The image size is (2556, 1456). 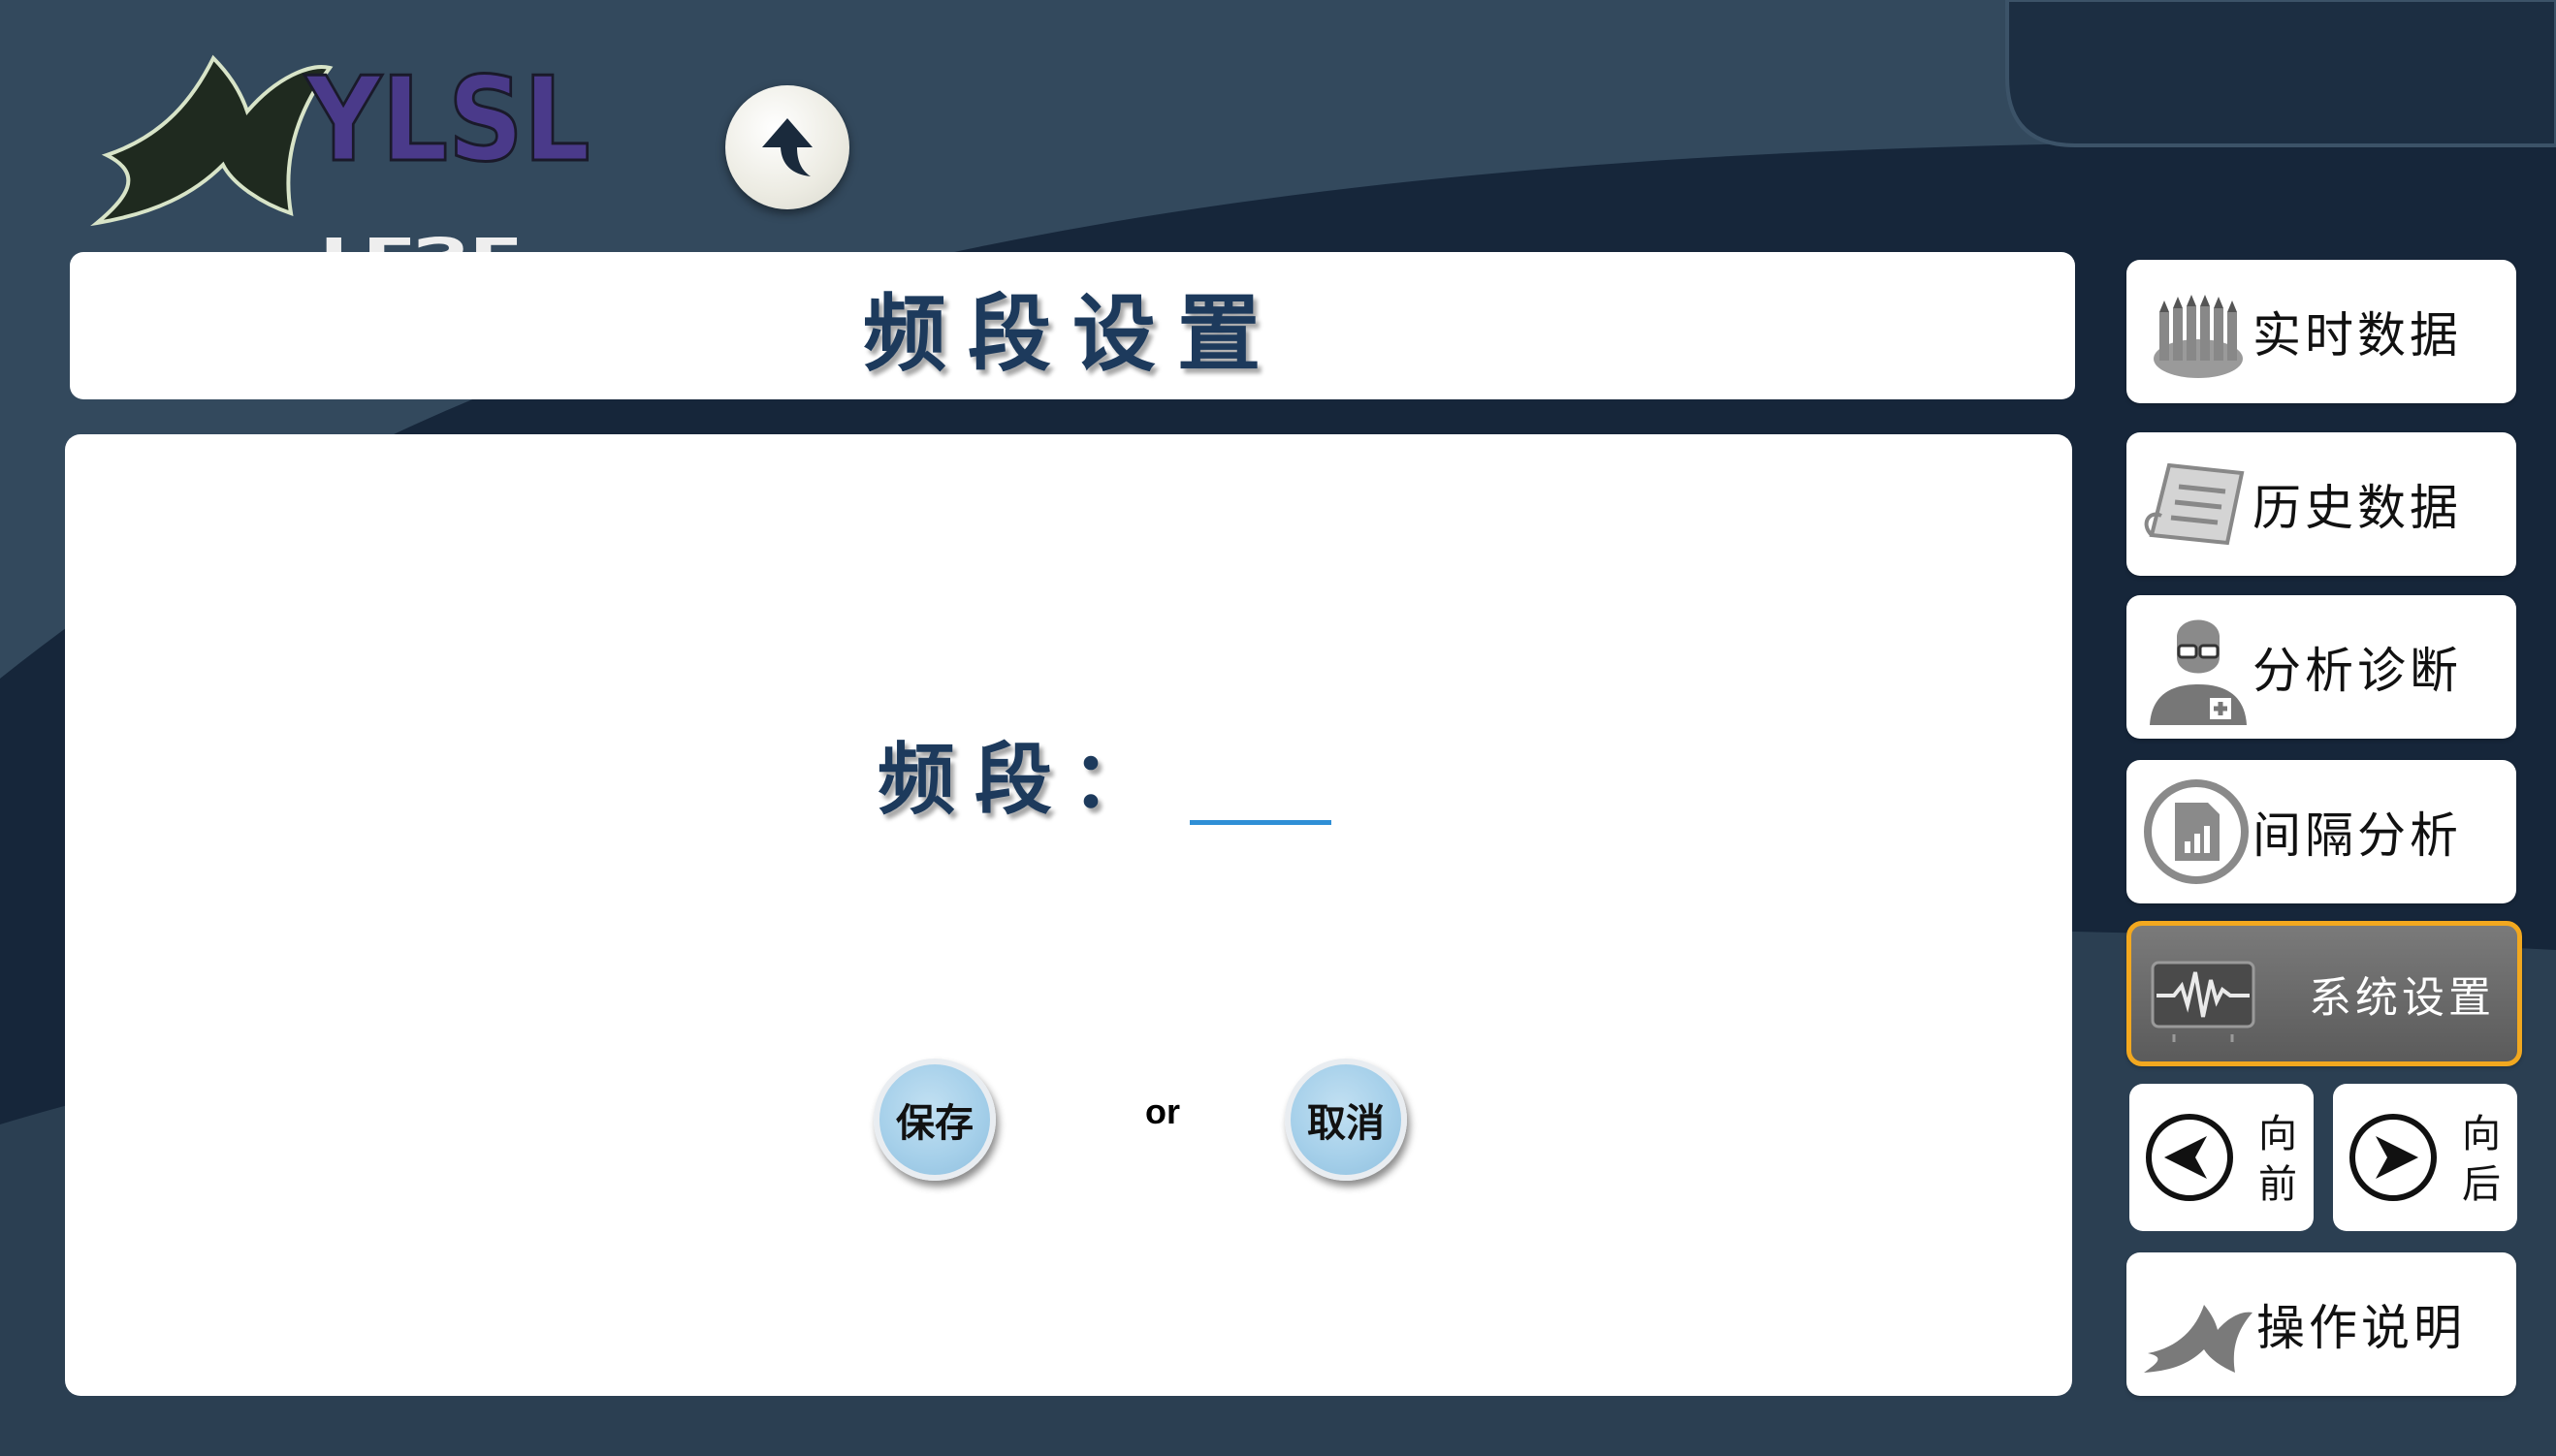 I want to click on sidebar-item-label: 系统设置, so click(x=2402, y=998).